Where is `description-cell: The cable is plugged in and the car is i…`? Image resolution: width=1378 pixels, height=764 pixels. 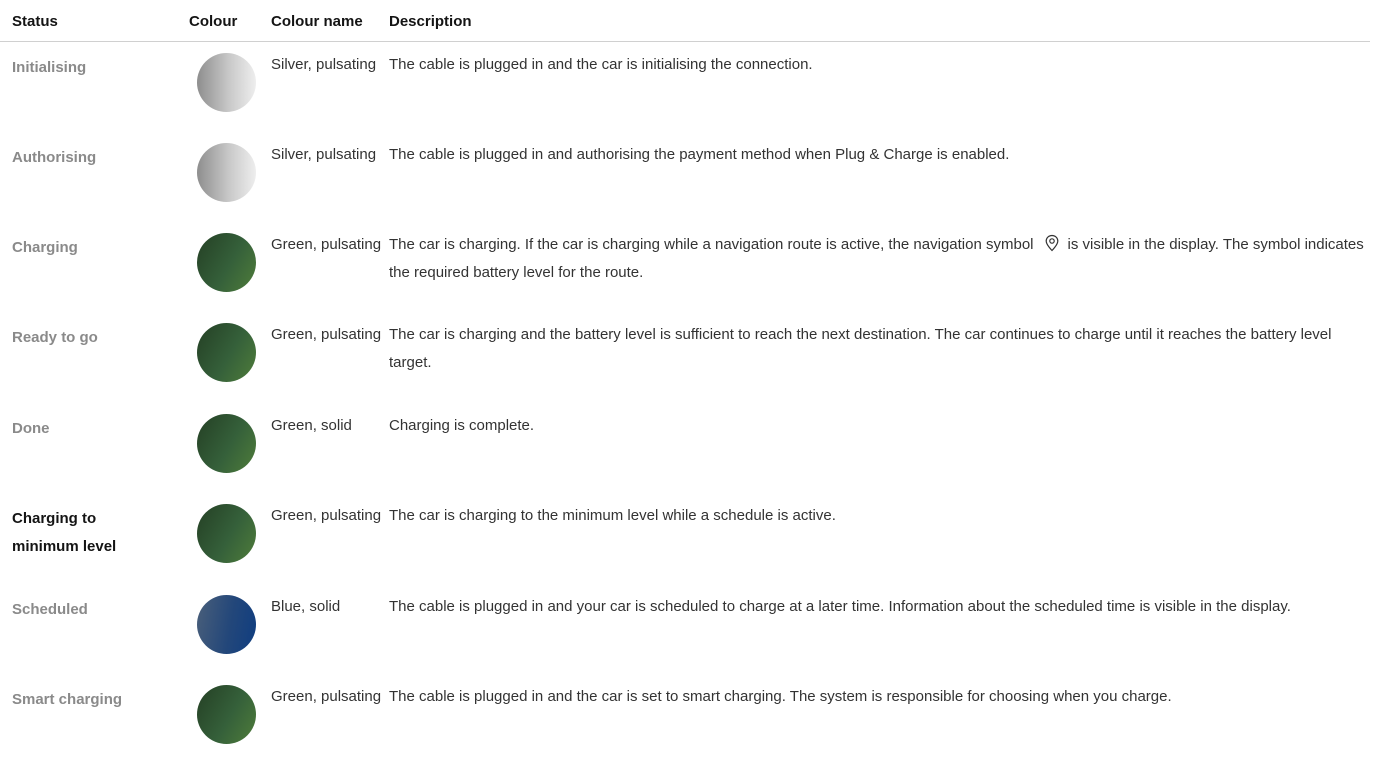
description-cell: The cable is plugged in and the car is i… is located at coordinates (601, 64).